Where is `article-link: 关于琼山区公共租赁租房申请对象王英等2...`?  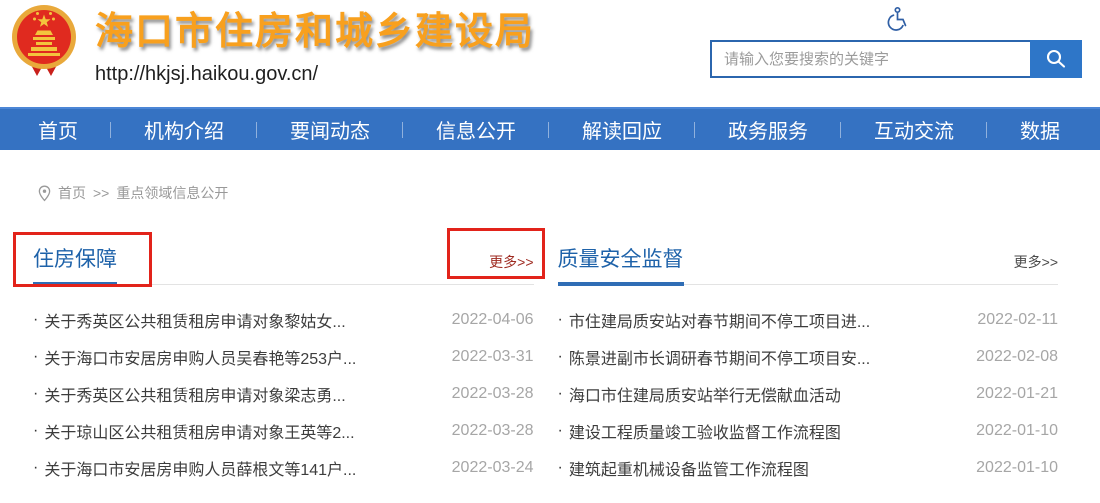 article-link: 关于琼山区公共租赁租房申请对象王英等2... is located at coordinates (241, 431).